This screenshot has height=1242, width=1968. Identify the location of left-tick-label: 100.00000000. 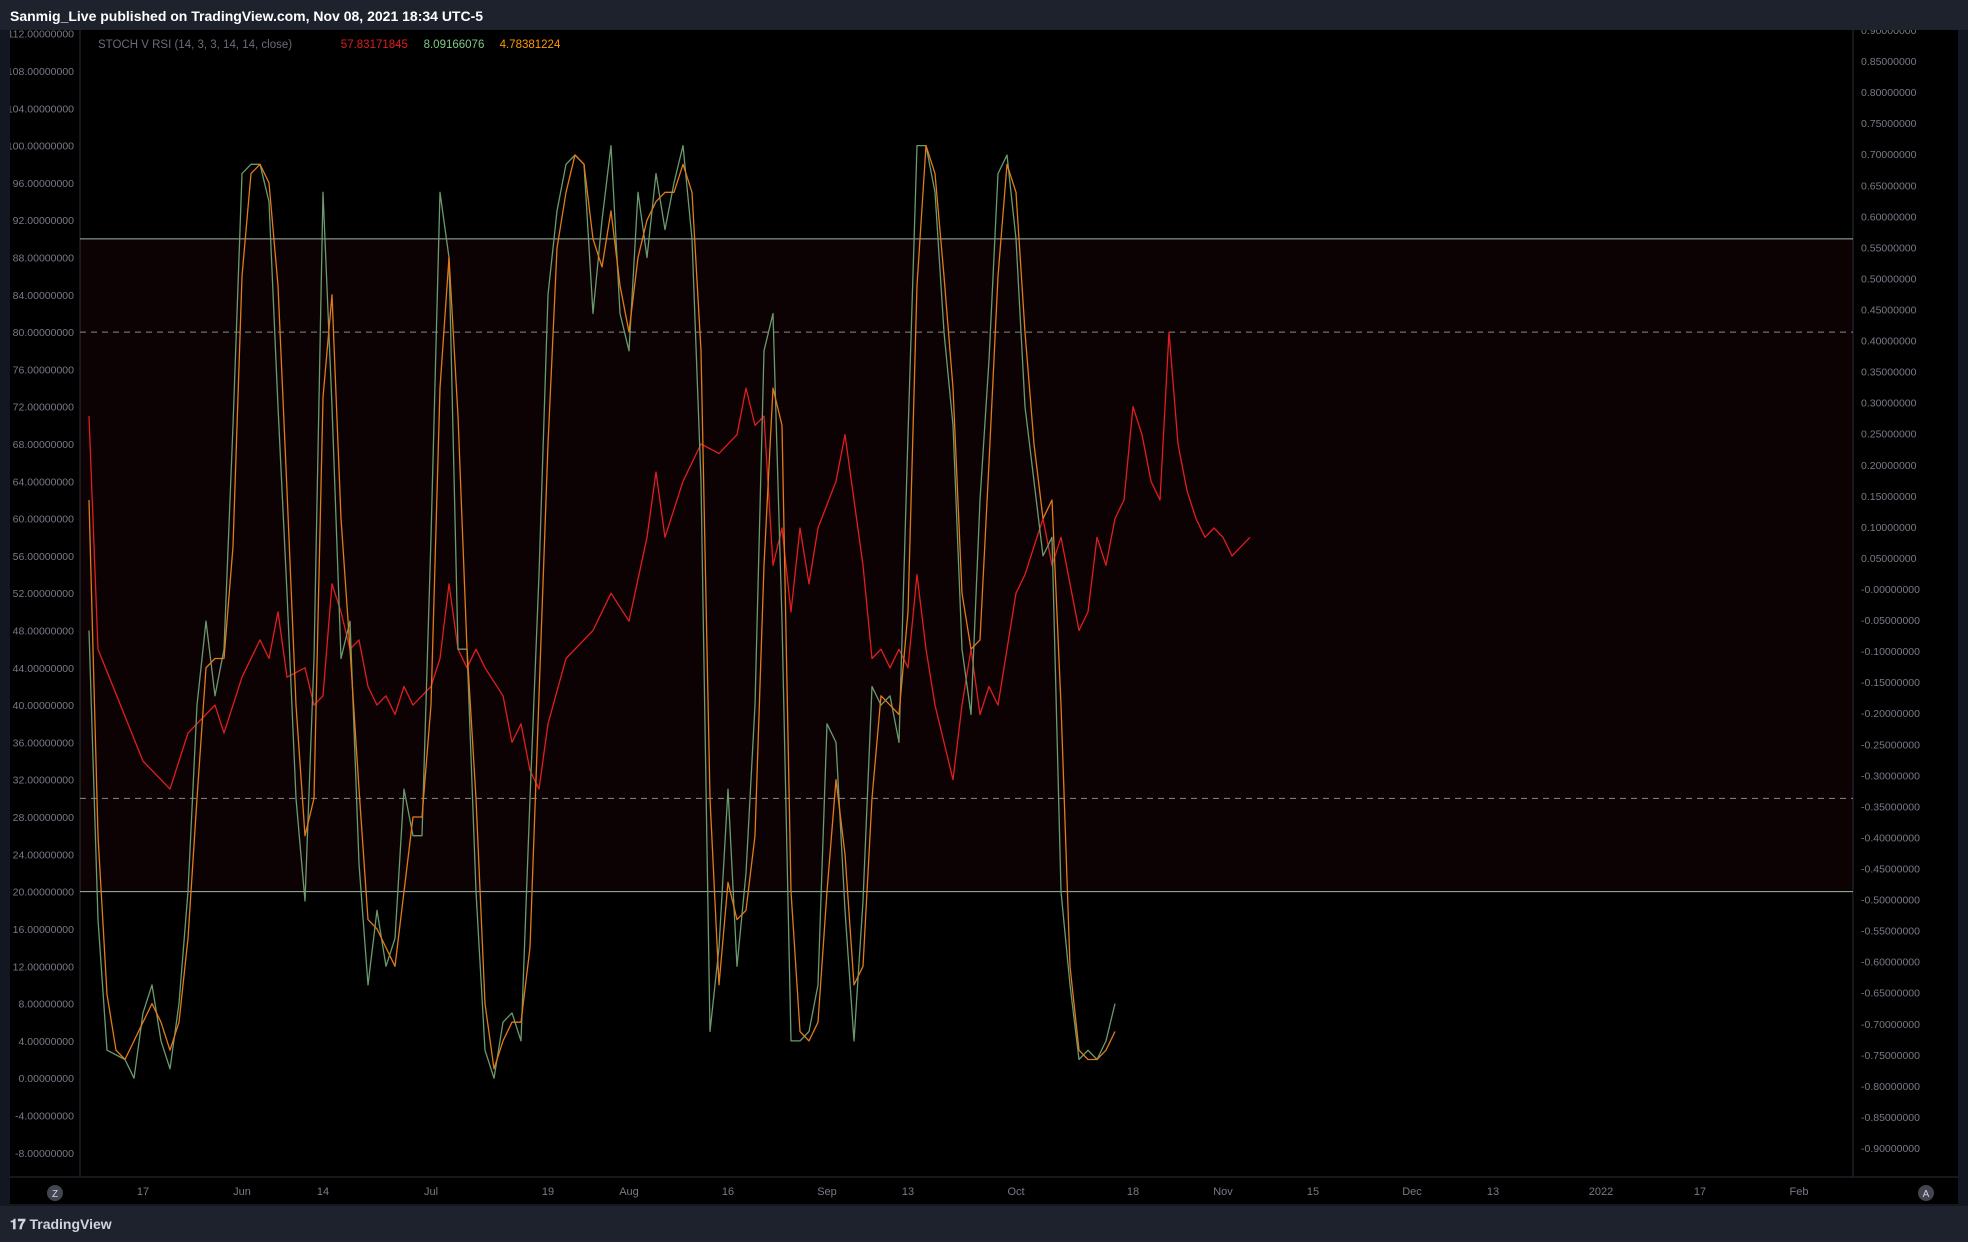
(42, 147).